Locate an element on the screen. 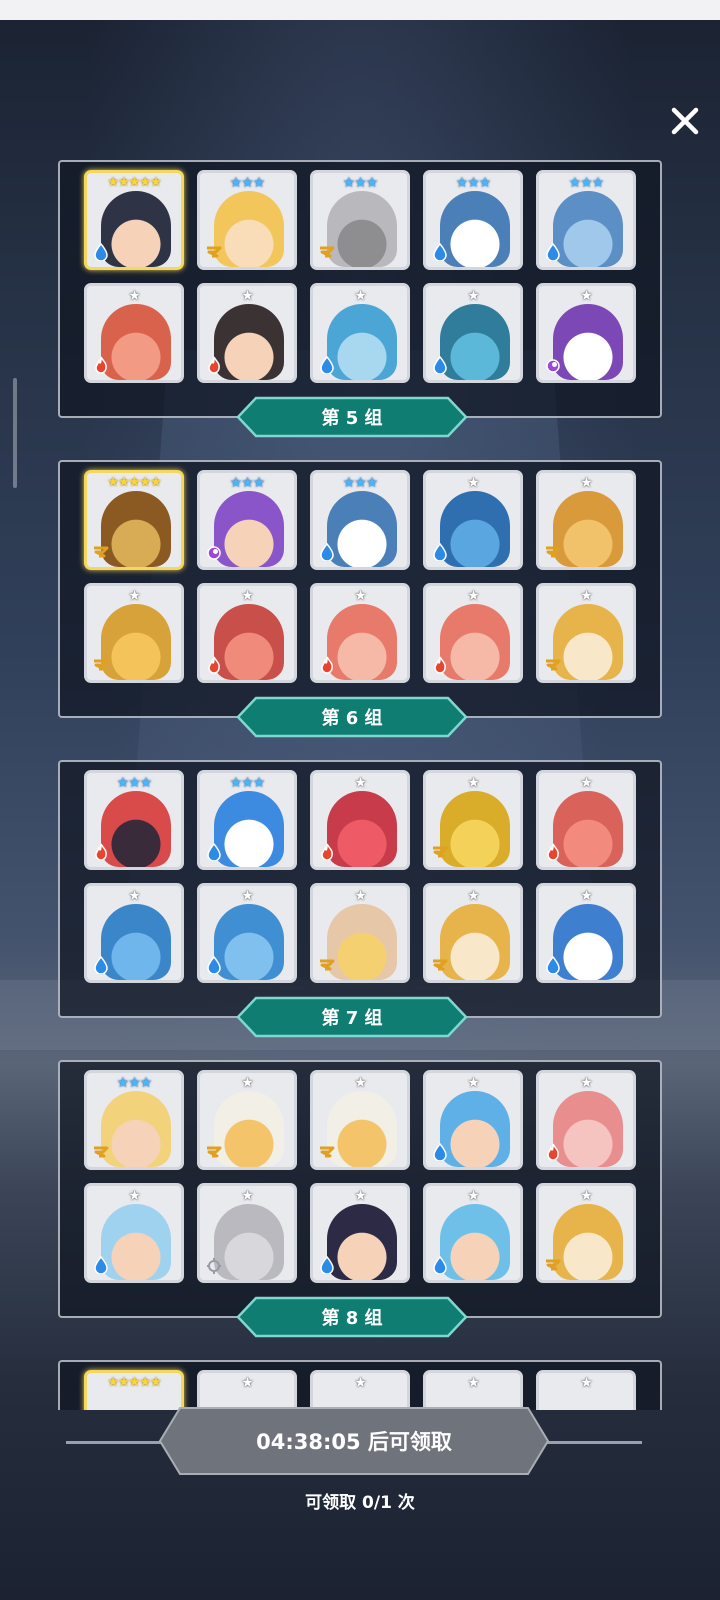 Image resolution: width=720 pixels, height=1600 pixels. claim-divider-right is located at coordinates (592, 1442).